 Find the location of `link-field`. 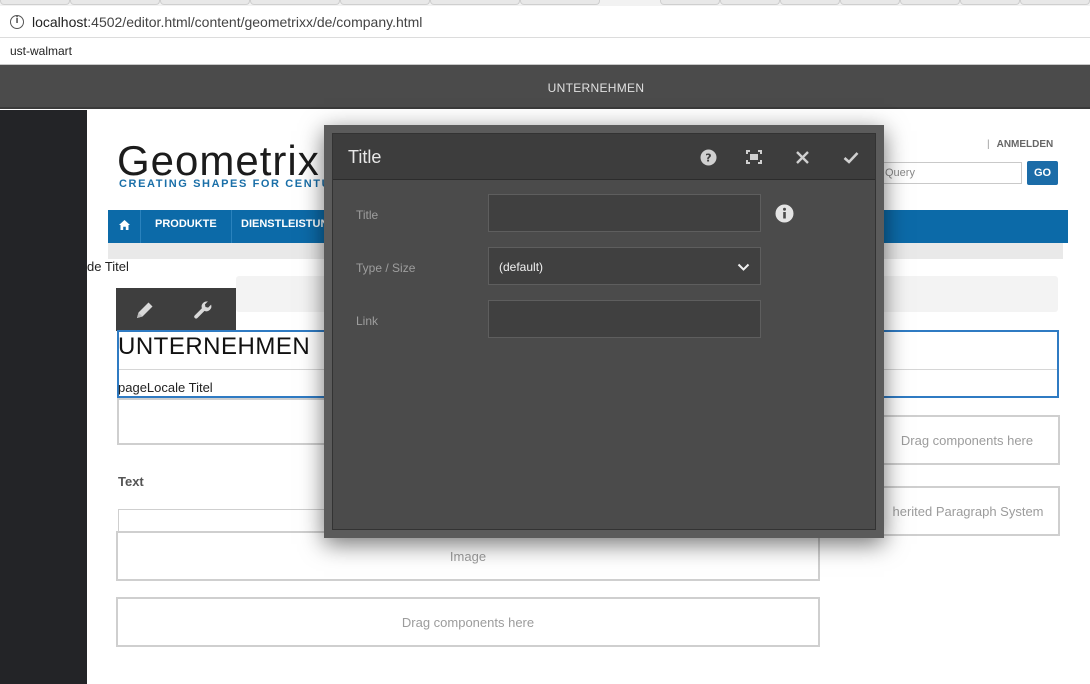

link-field is located at coordinates (624, 319).